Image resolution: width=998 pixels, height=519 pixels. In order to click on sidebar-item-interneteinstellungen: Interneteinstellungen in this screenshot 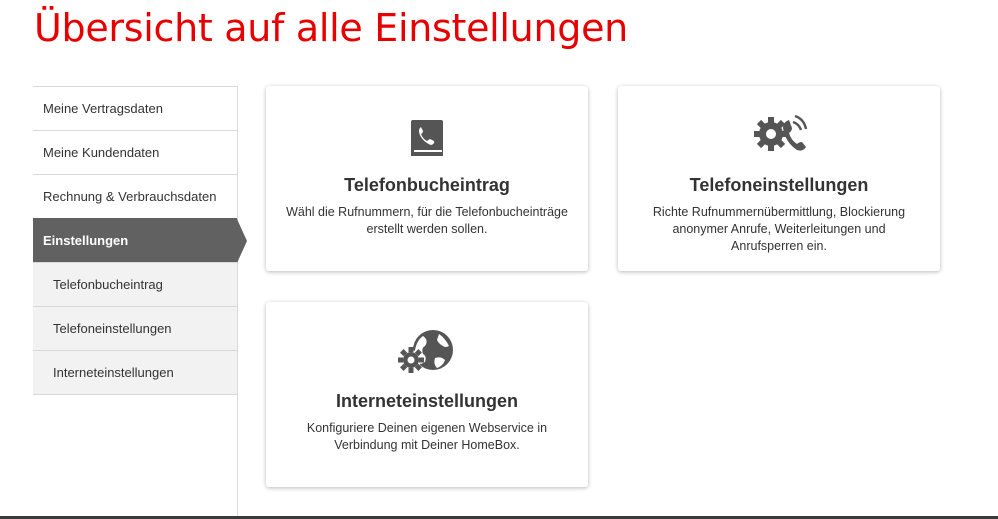, I will do `click(135, 372)`.